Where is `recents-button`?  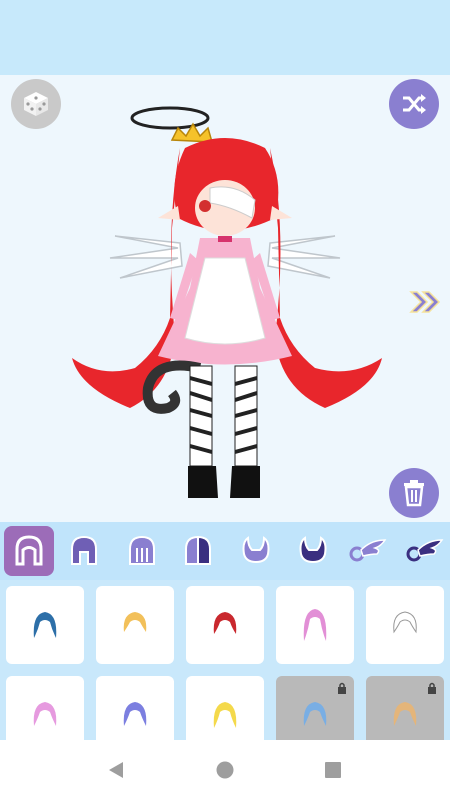 recents-button is located at coordinates (333, 770).